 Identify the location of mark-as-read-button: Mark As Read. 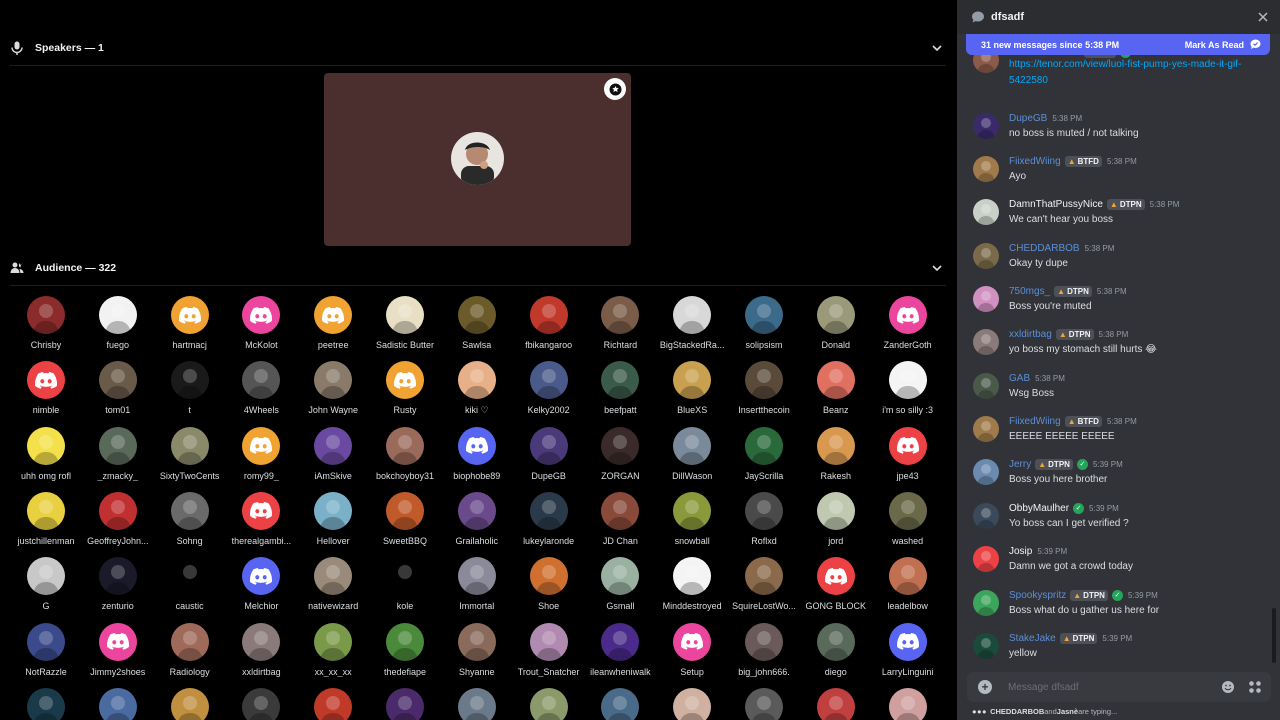
(1214, 45).